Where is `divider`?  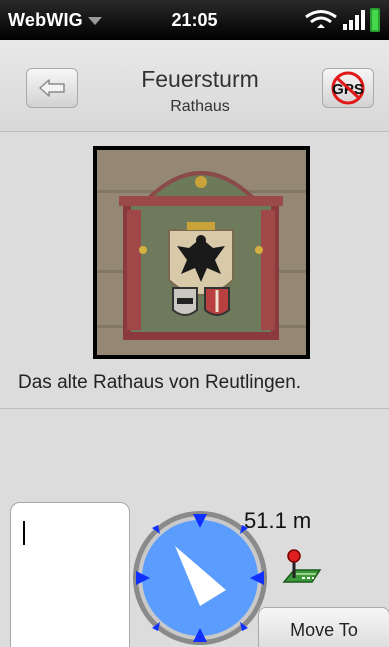
divider is located at coordinates (194, 408).